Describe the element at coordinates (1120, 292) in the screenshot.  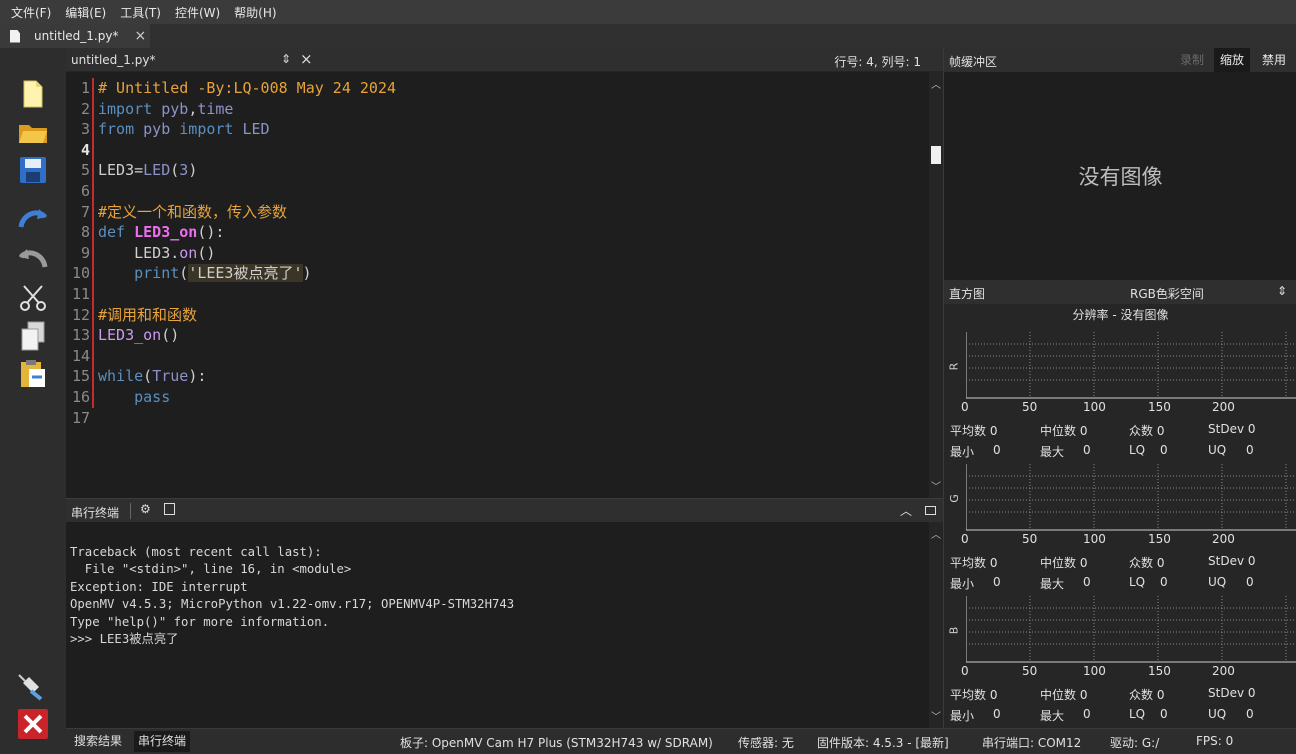
I see `histogram-header: 直方图 RGB色彩空间 ⇕` at that location.